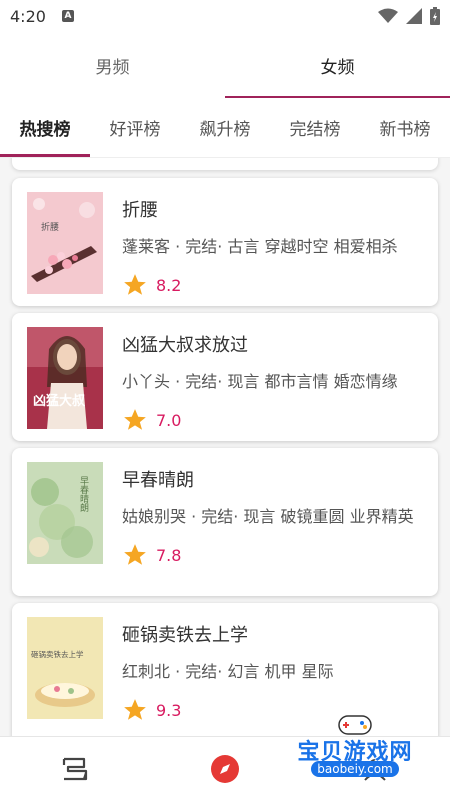  What do you see at coordinates (169, 285) in the screenshot?
I see `book-score: 8.2` at bounding box center [169, 285].